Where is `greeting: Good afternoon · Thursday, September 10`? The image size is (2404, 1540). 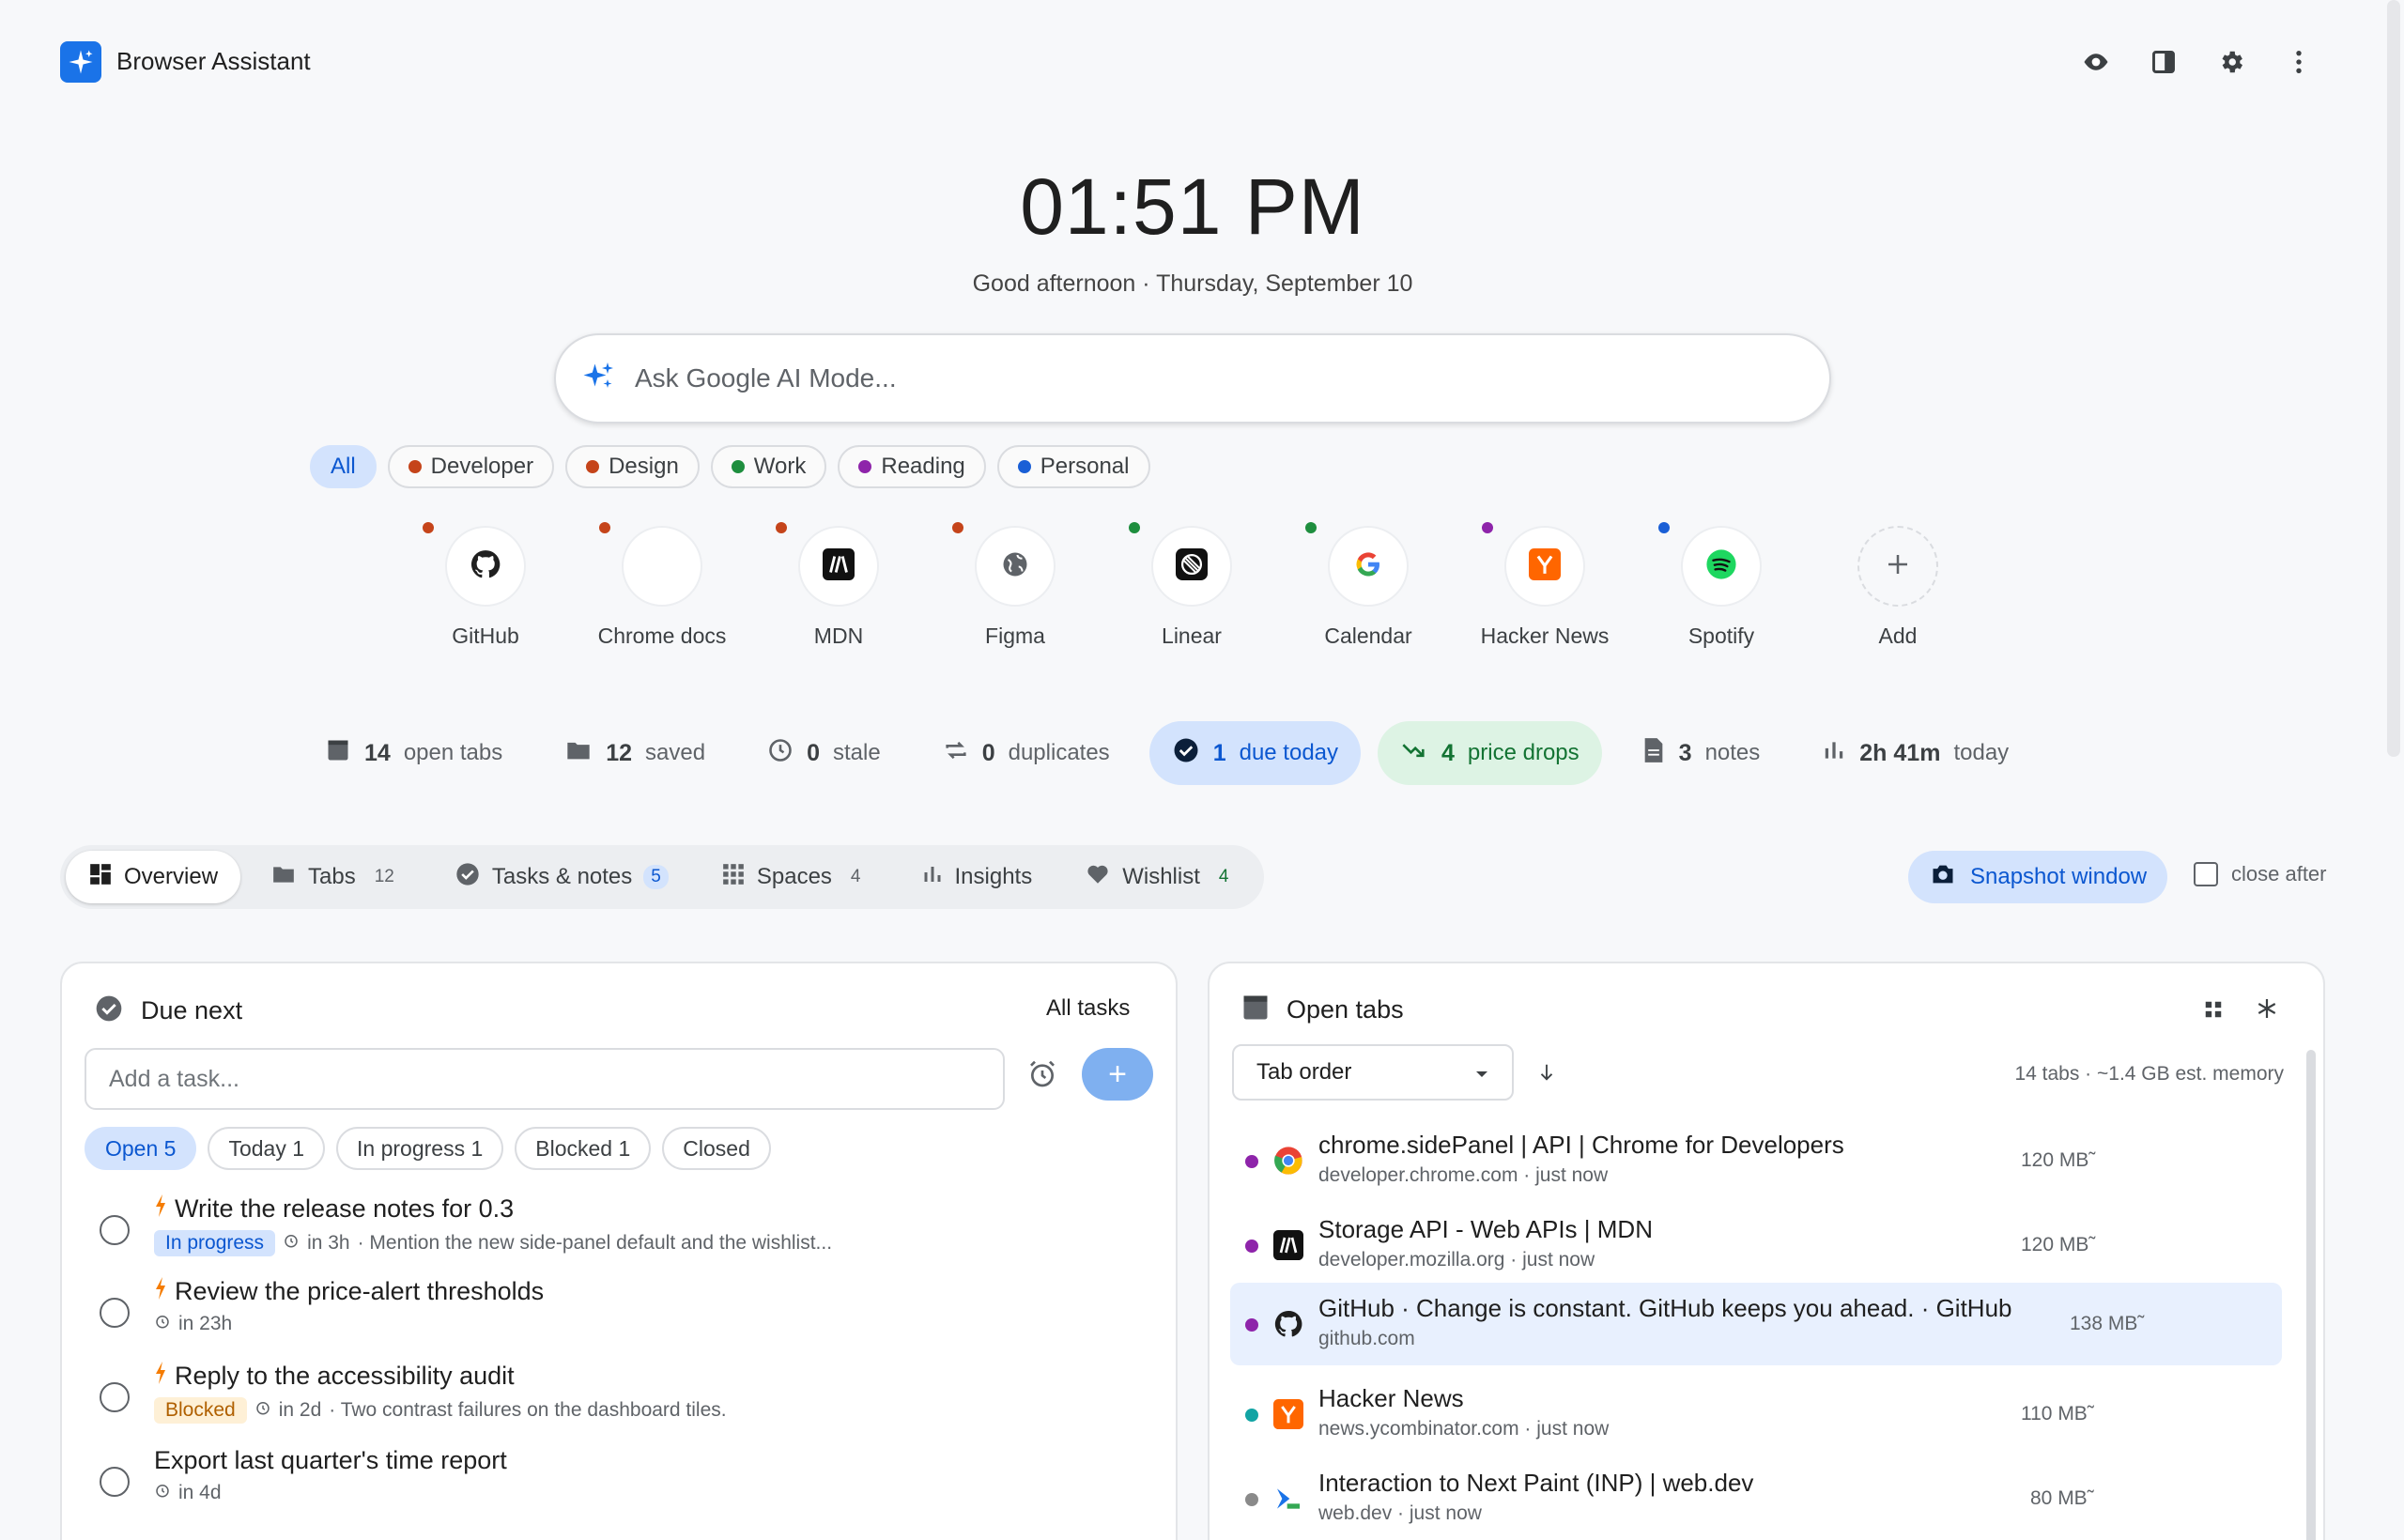
greeting: Good afternoon · Thursday, September 10 is located at coordinates (1192, 283).